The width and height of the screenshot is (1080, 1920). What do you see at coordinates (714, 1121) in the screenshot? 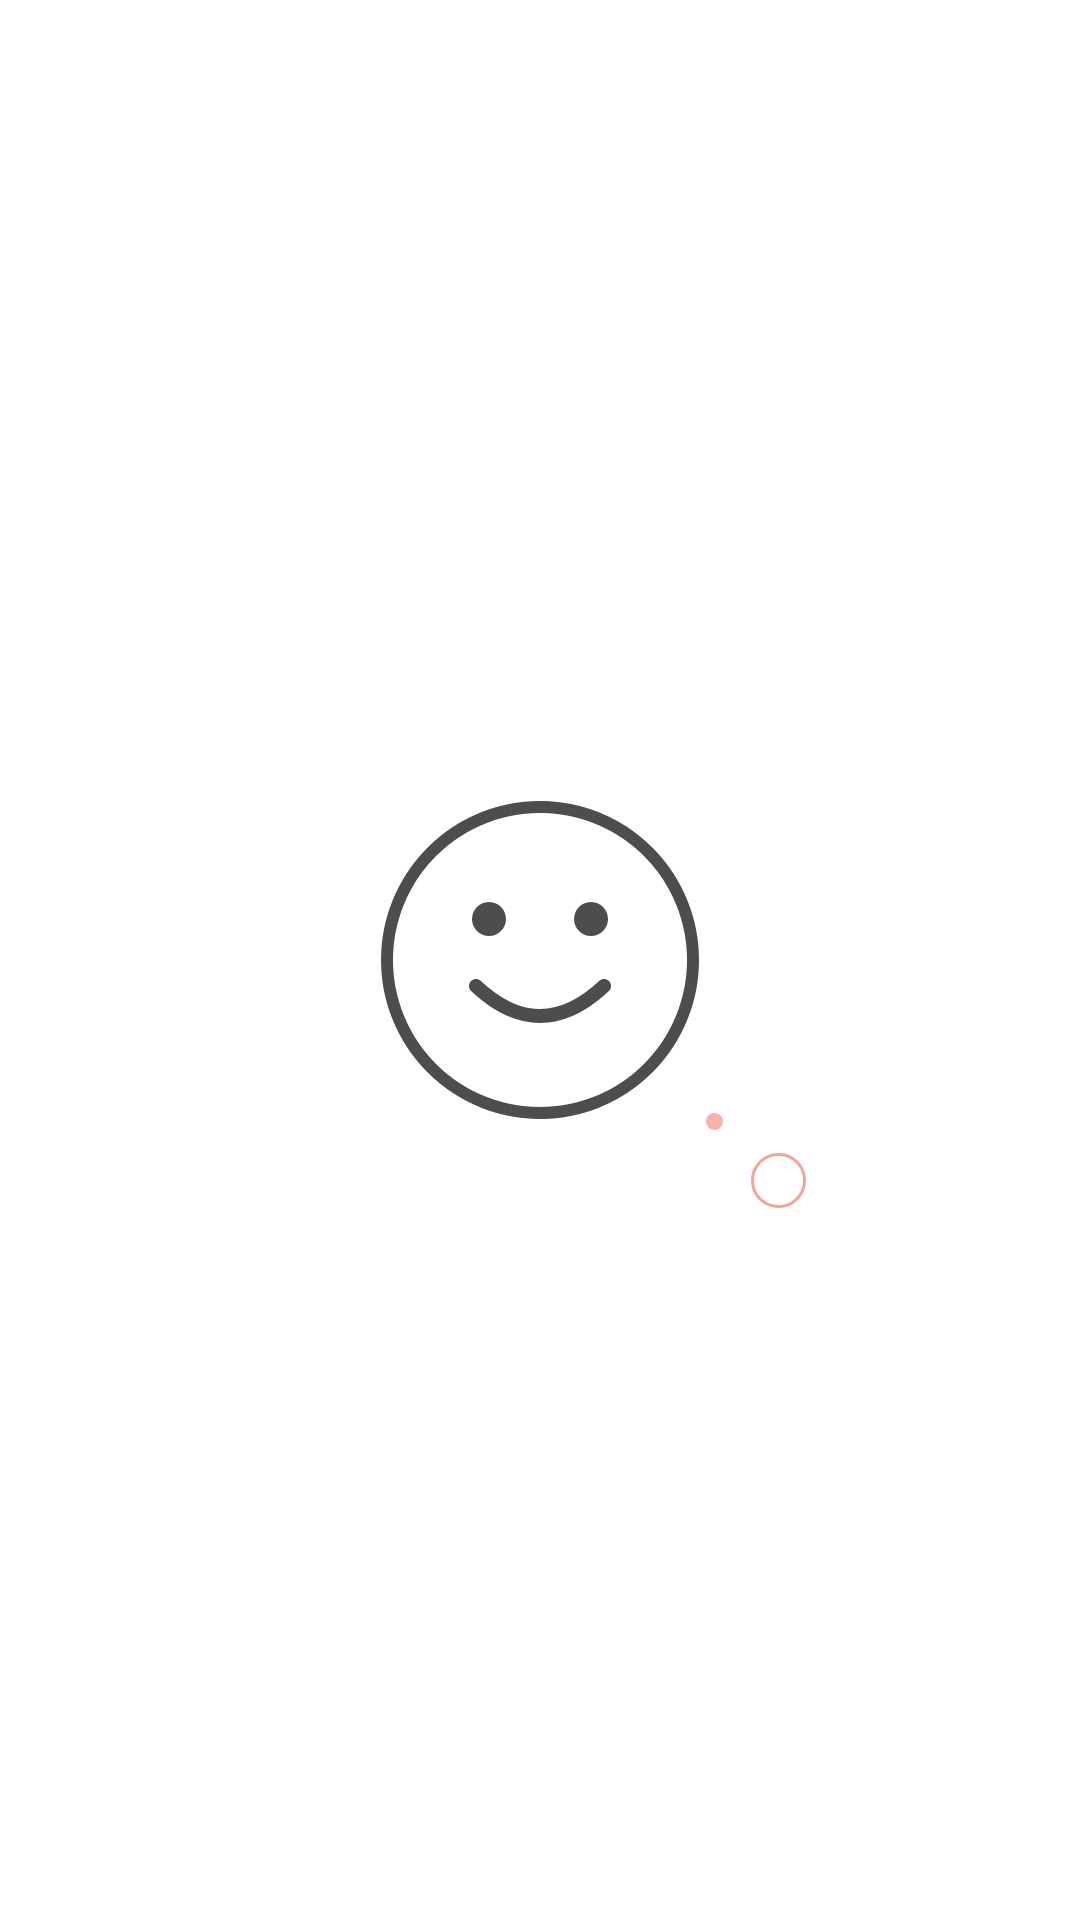
I see `touch-point-dot` at bounding box center [714, 1121].